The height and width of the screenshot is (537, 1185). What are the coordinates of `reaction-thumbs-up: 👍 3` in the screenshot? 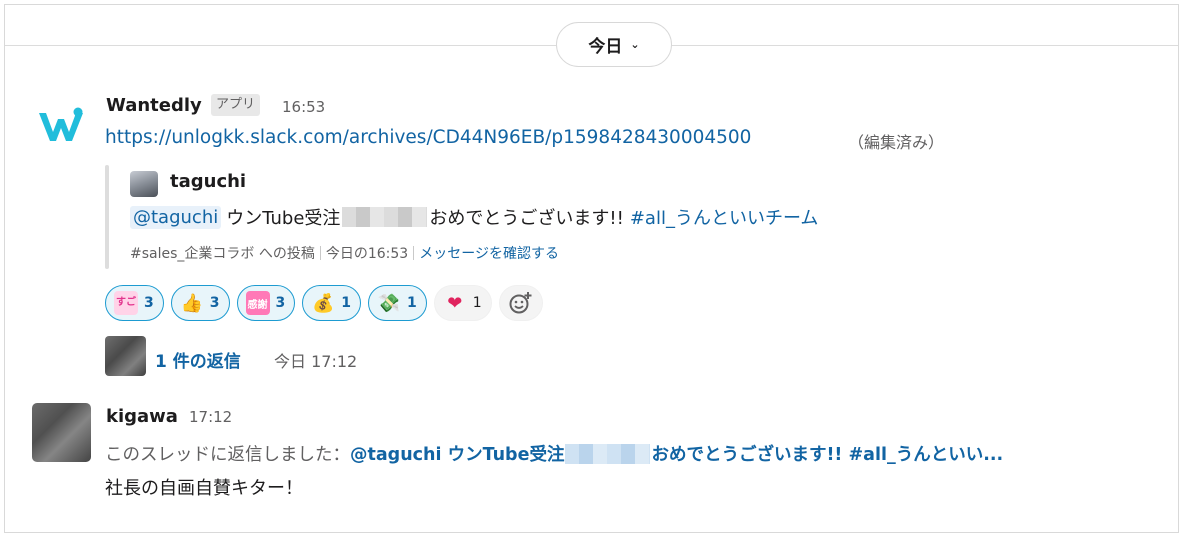 It's located at (200, 303).